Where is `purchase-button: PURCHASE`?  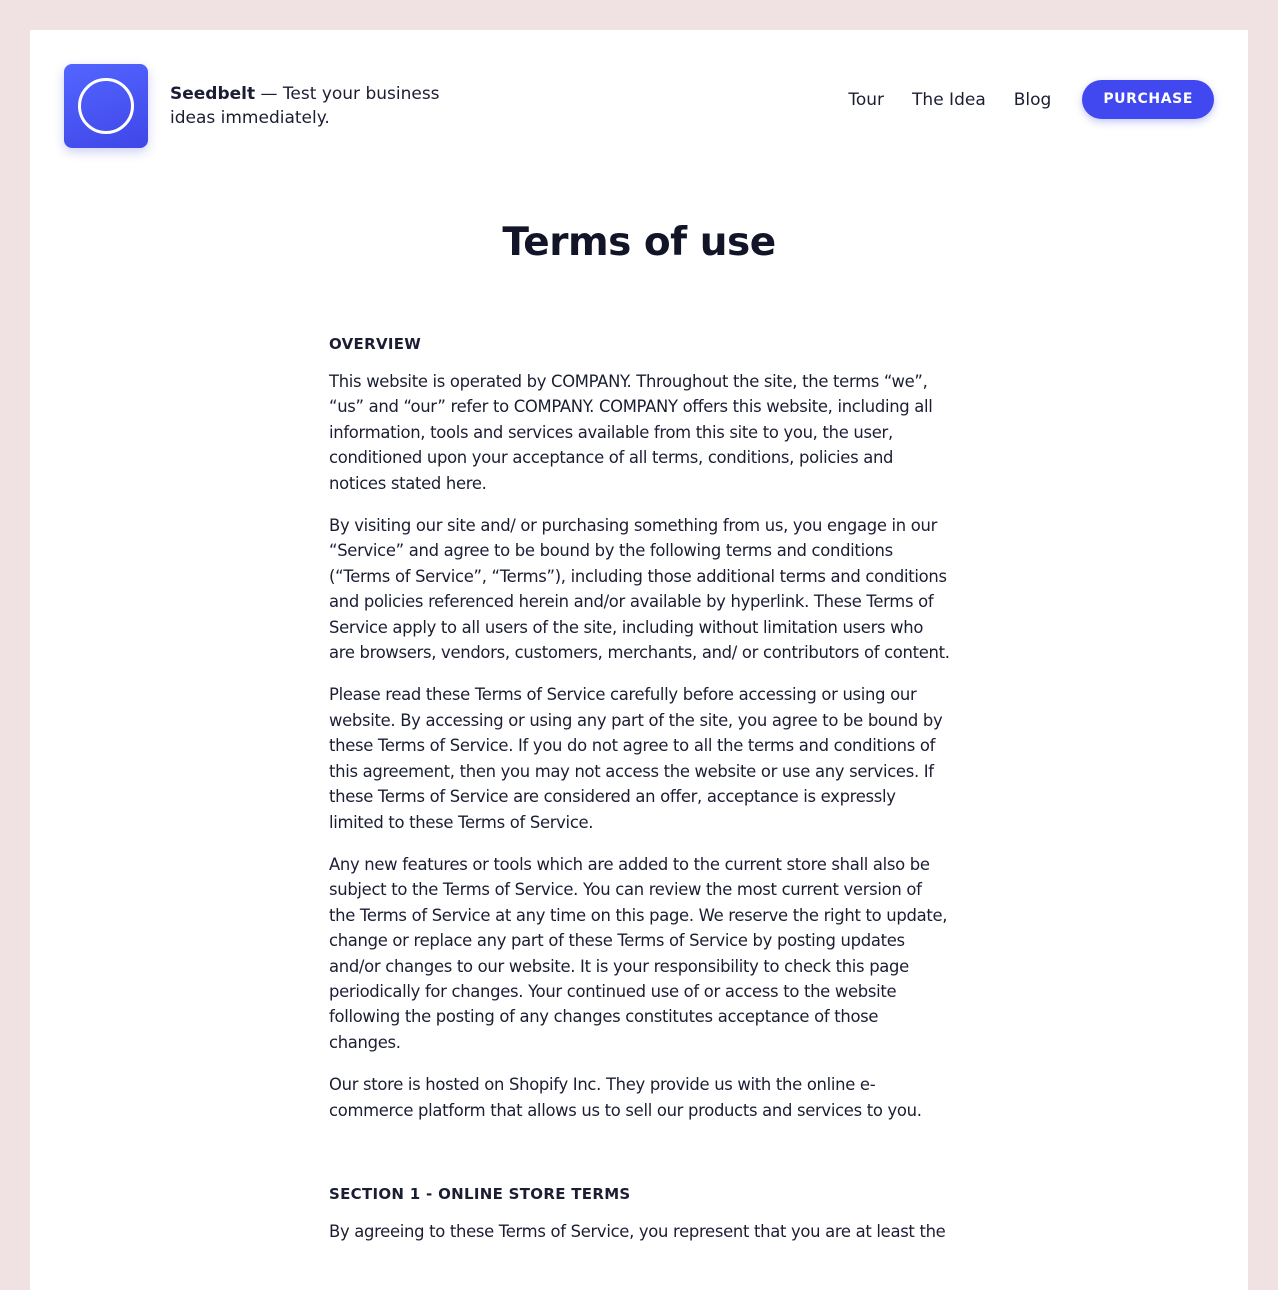 purchase-button: PURCHASE is located at coordinates (1148, 99).